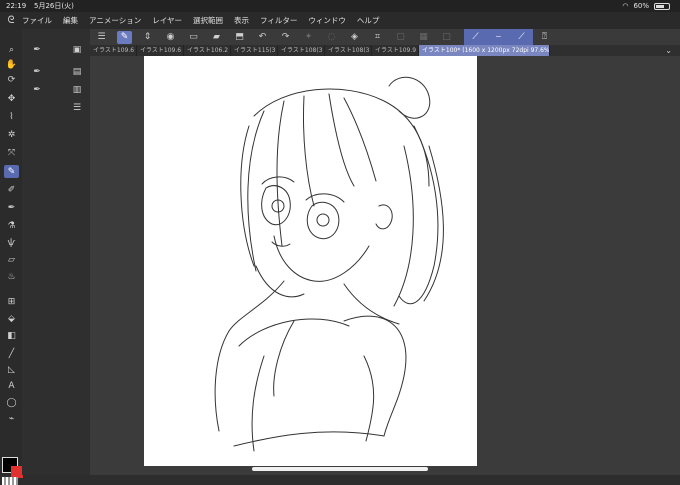  I want to click on tab-4: イラスト115(3, so click(254, 50).